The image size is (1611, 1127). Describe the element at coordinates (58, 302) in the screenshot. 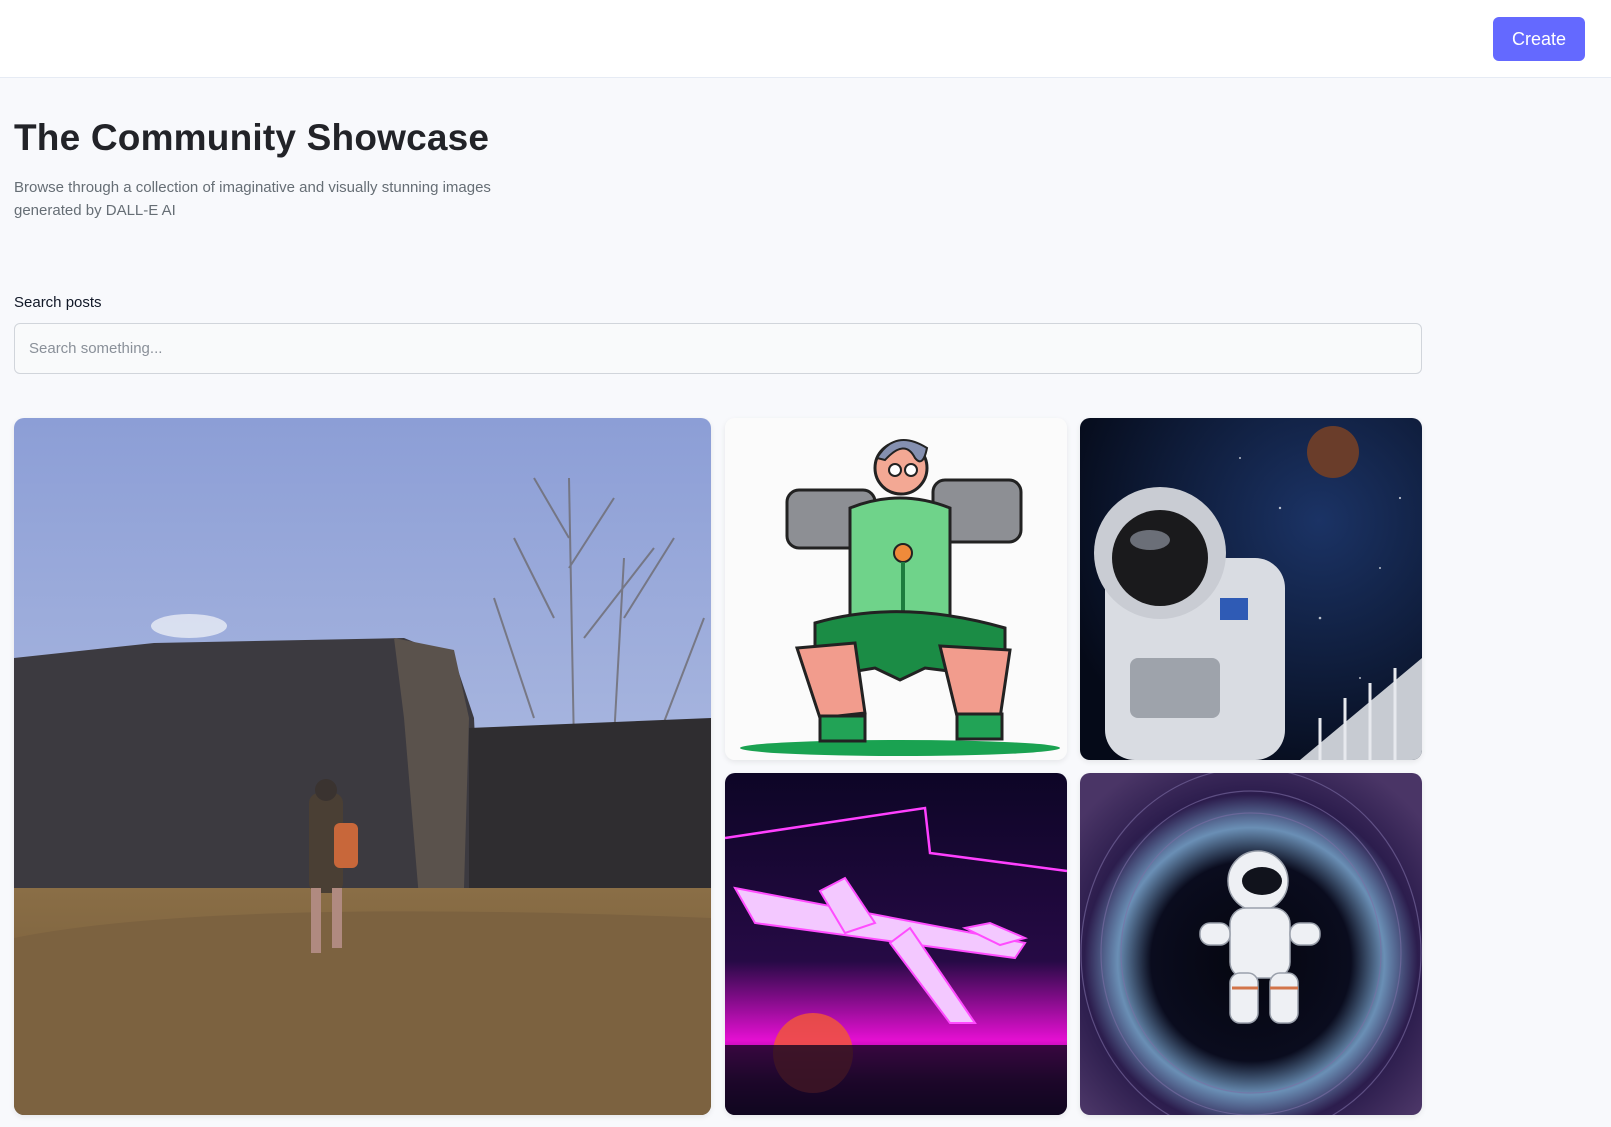

I see `search-label: Search posts` at that location.